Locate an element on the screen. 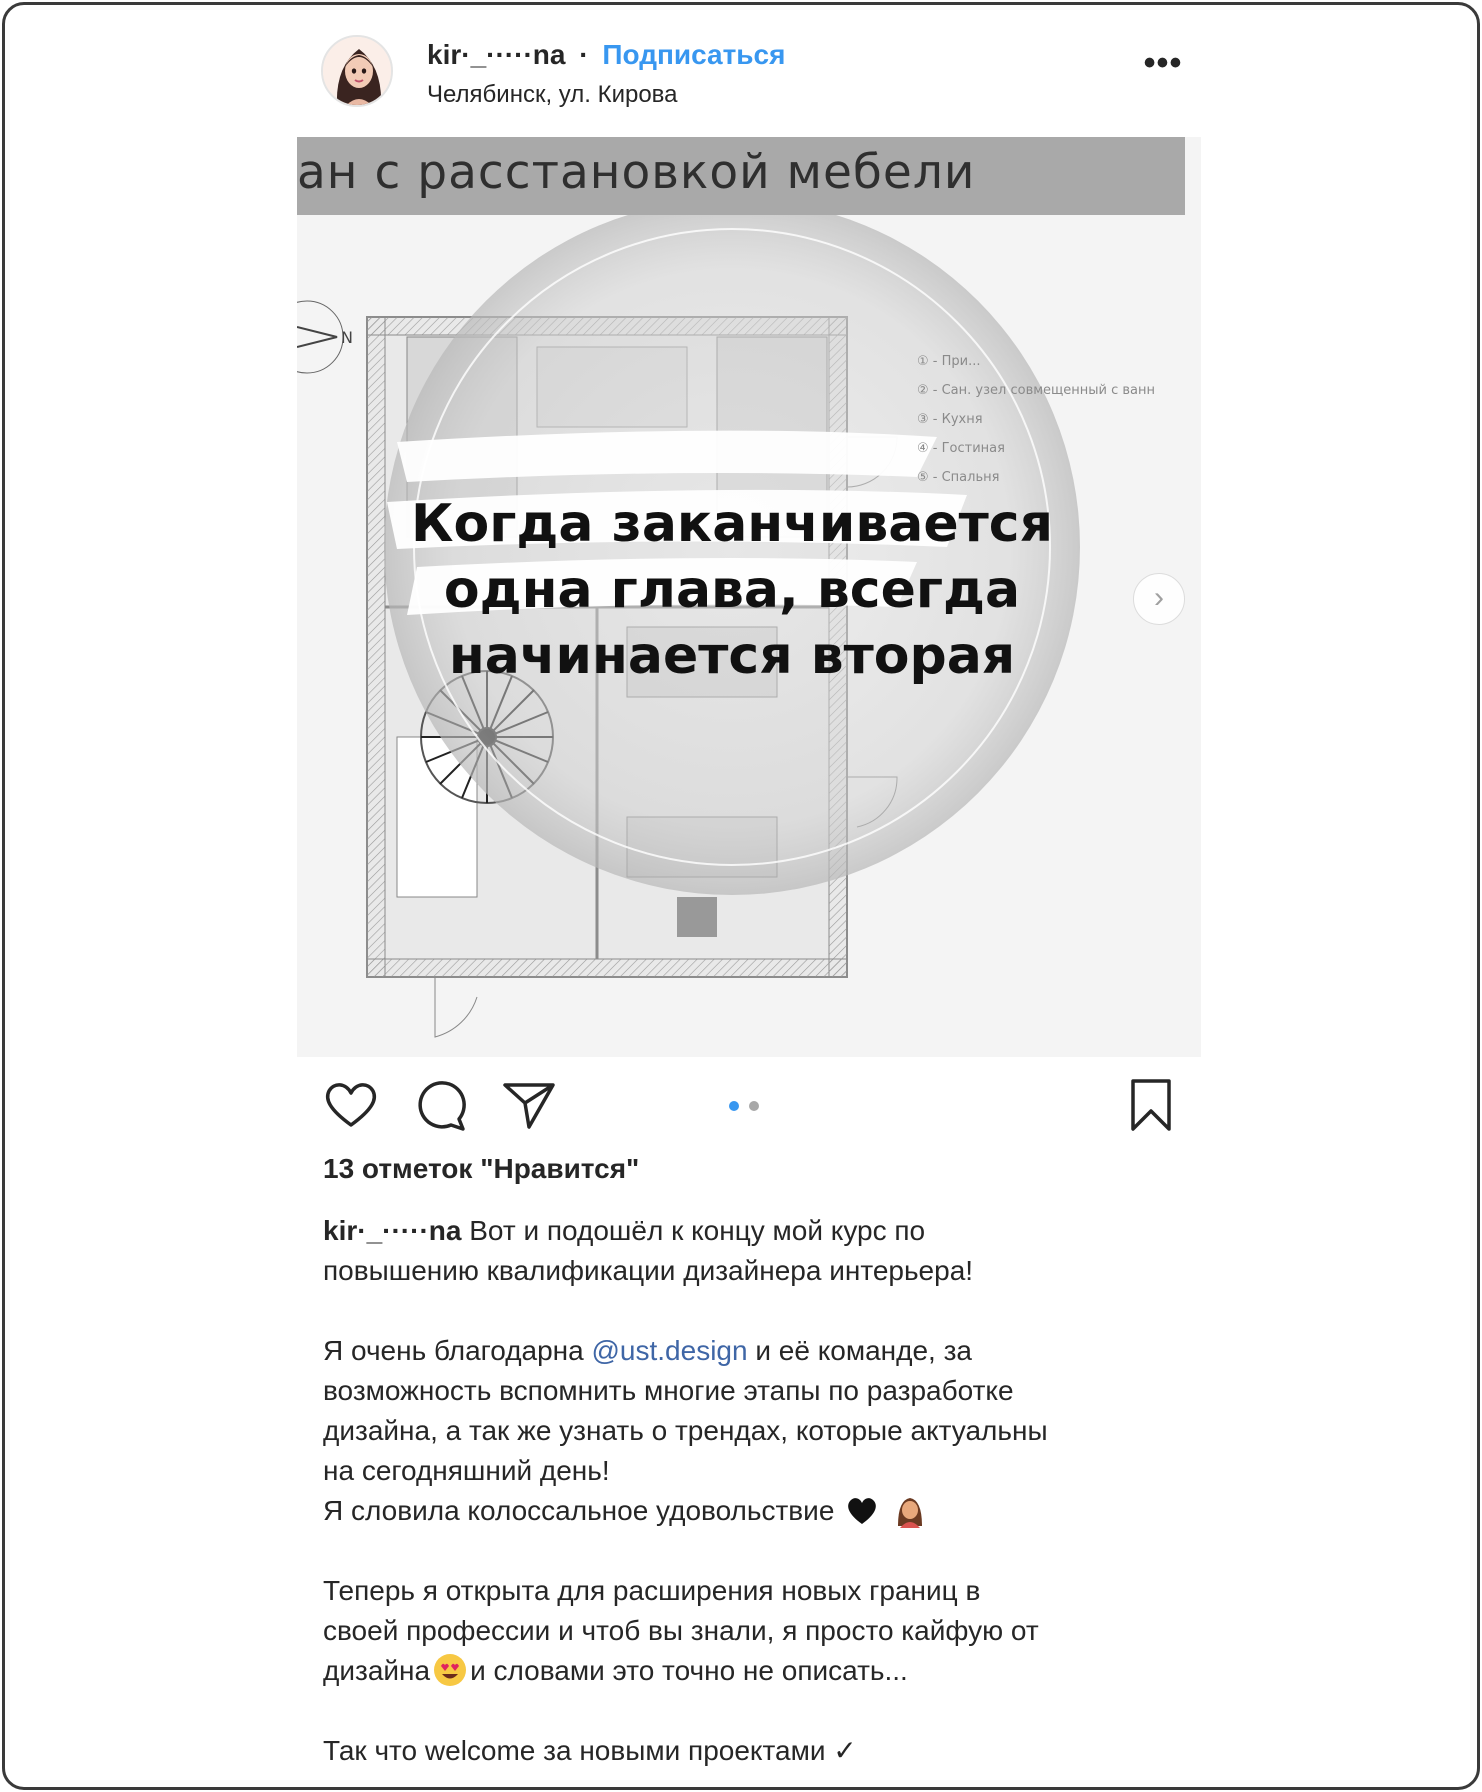 The image size is (1482, 1792). quote-line: одна глава, всегда is located at coordinates (732, 590).